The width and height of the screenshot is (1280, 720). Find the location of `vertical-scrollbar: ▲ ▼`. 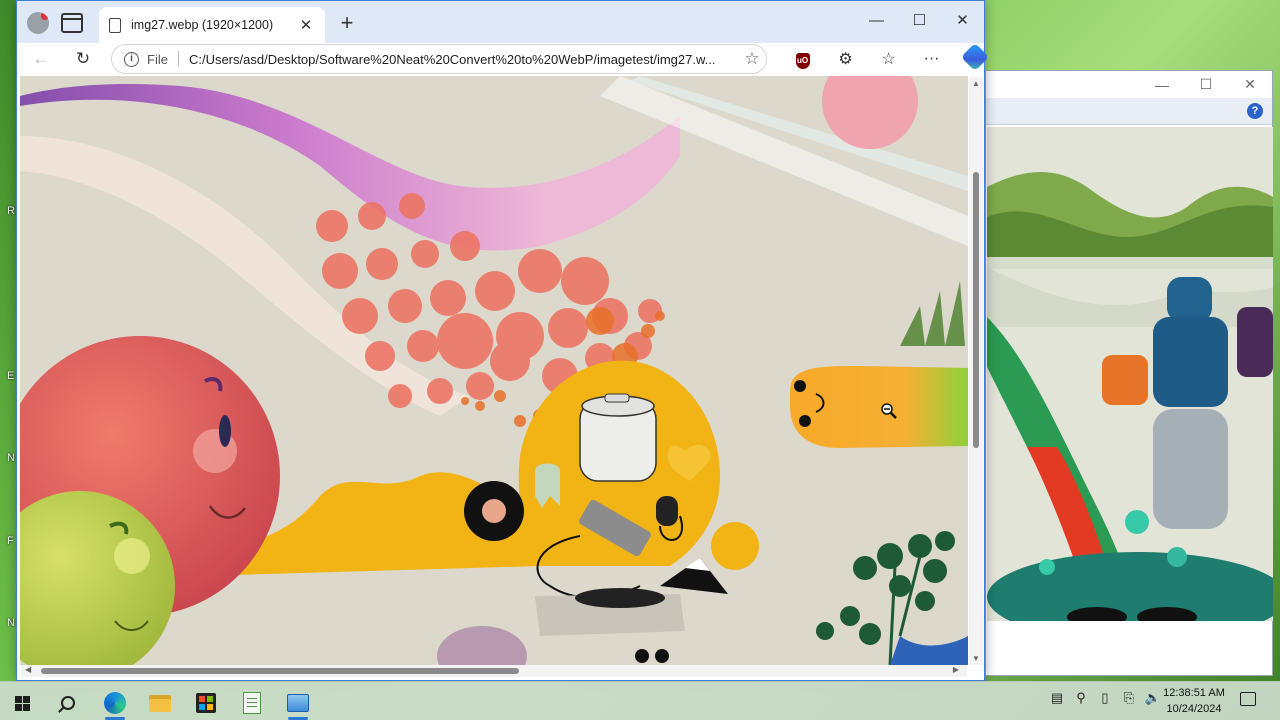

vertical-scrollbar: ▲ ▼ is located at coordinates (976, 371).